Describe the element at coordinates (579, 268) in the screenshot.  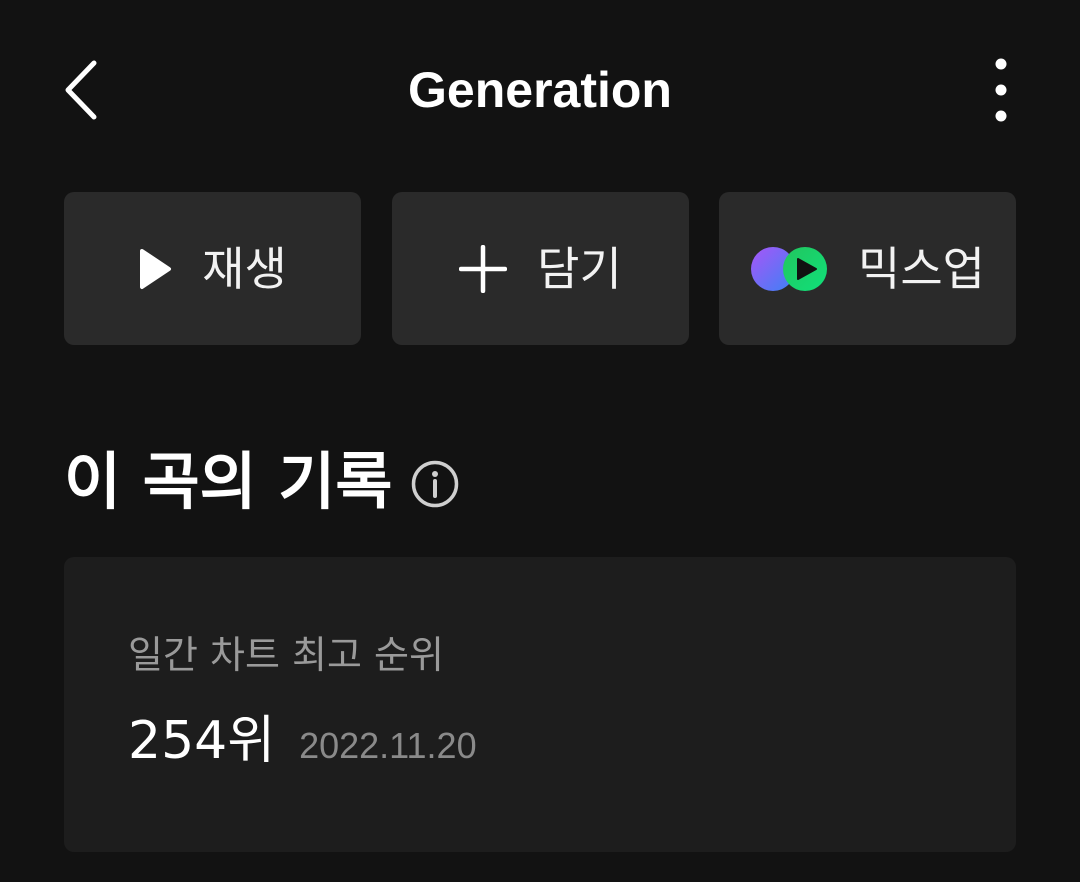
I see `add-label: 담기` at that location.